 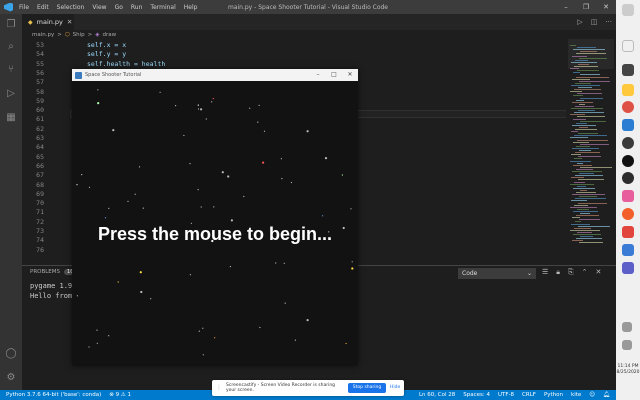 I want to click on menu-item-edit: Edit, so click(x=43, y=7).